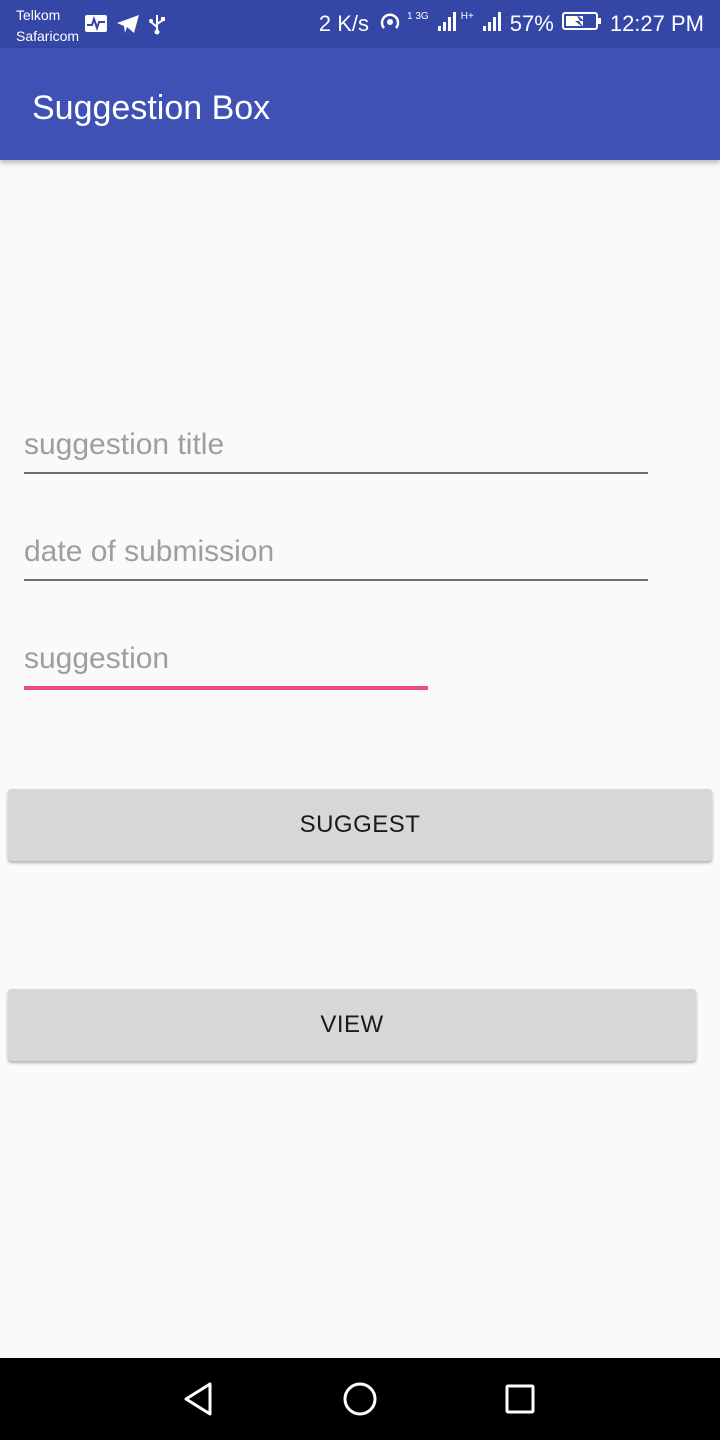  What do you see at coordinates (128, 24) in the screenshot?
I see `telegram-icon` at bounding box center [128, 24].